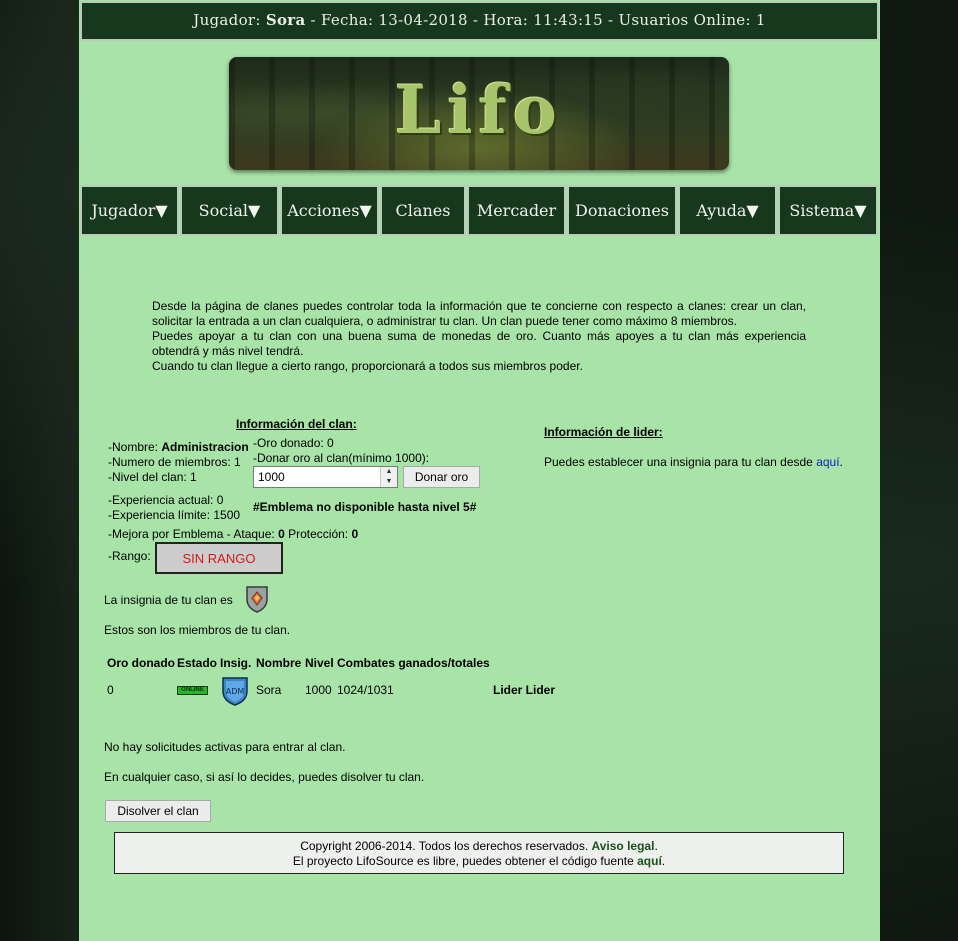 The height and width of the screenshot is (941, 958). I want to click on insignia-glyph: ADM, so click(235, 691).